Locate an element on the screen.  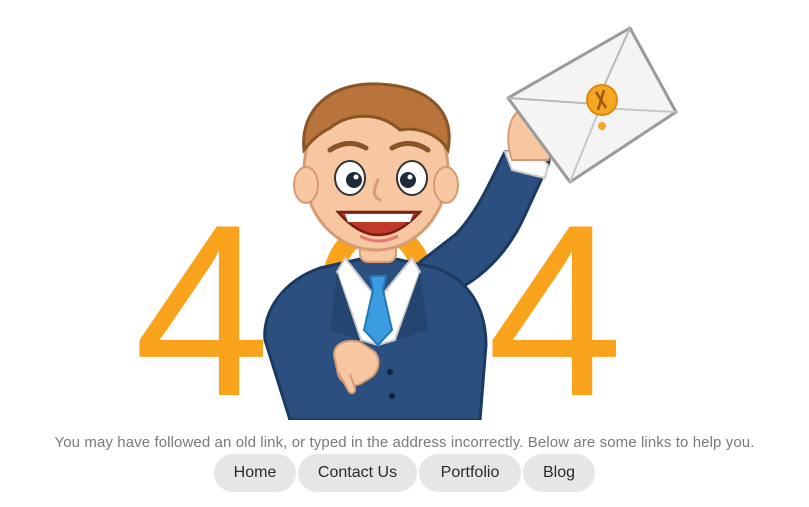
help-links-nav: Home Contact Us Portfolio Blog is located at coordinates (404, 473).